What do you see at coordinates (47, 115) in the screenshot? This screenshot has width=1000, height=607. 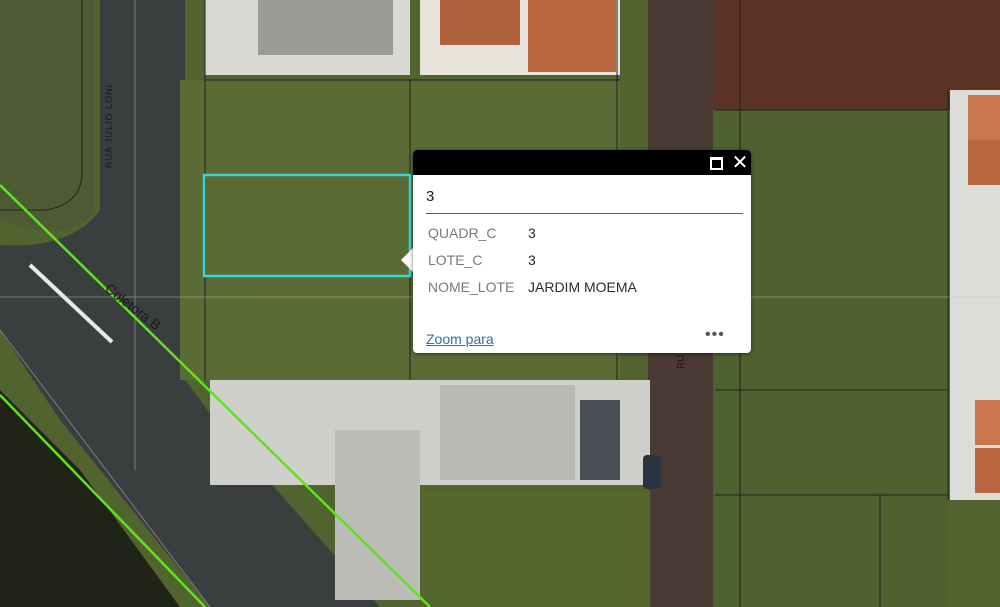 I see `field-left` at bounding box center [47, 115].